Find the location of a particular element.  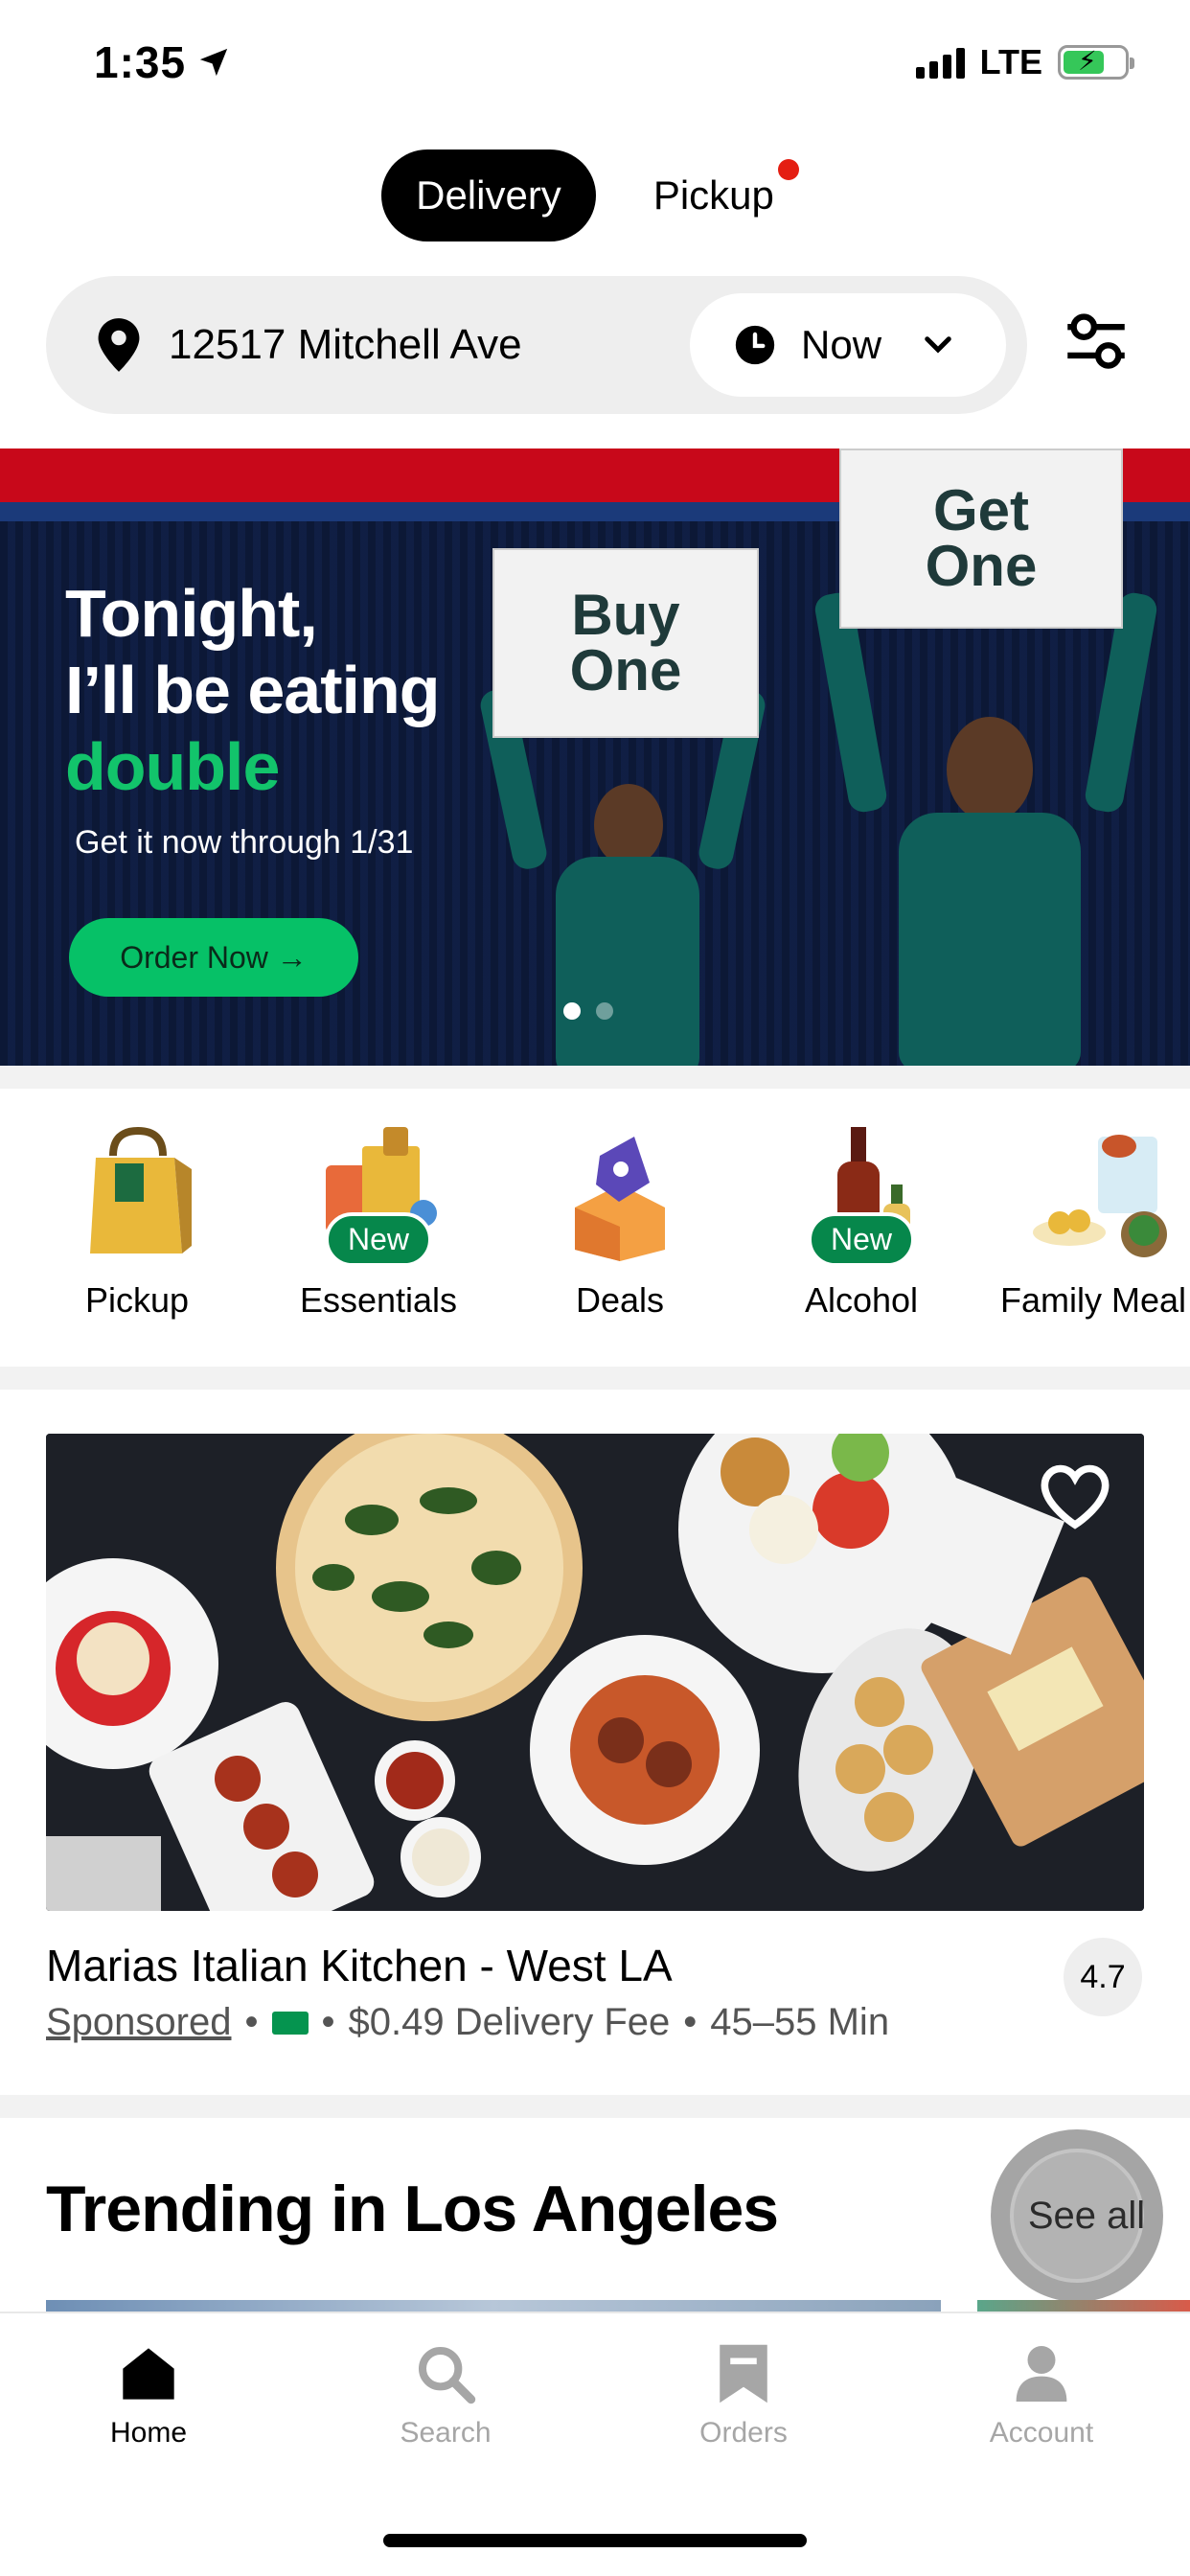

promo-person-right is located at coordinates (985, 810).